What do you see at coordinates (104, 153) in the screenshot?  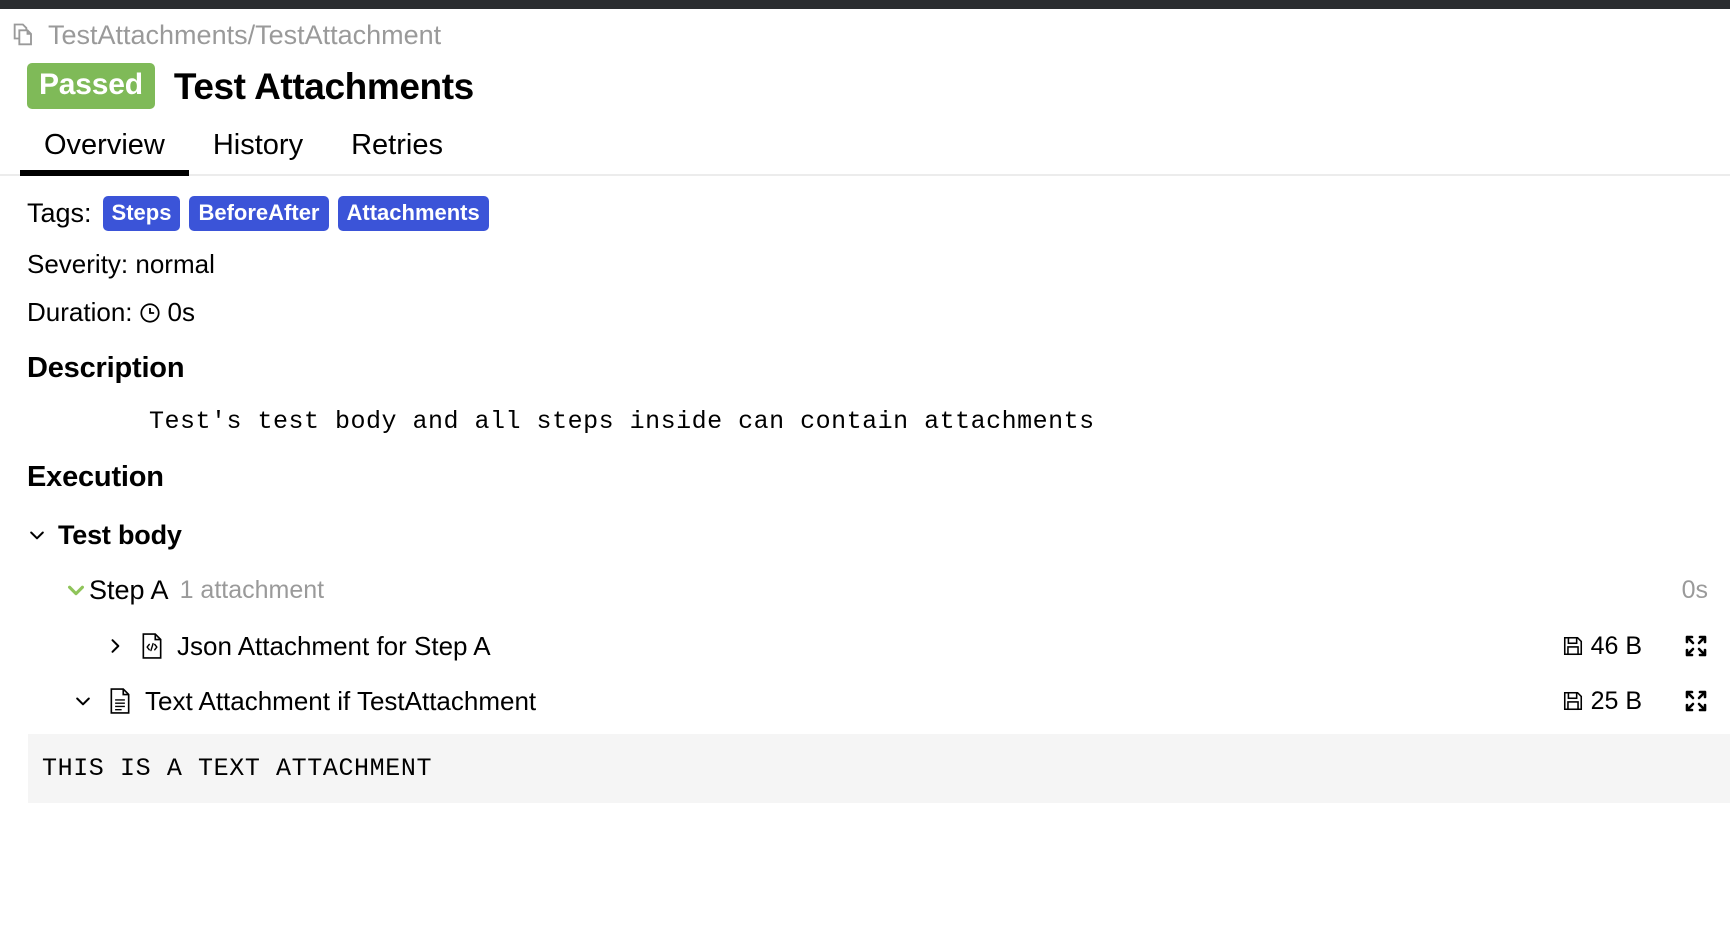 I see `tab-overview: Overview` at bounding box center [104, 153].